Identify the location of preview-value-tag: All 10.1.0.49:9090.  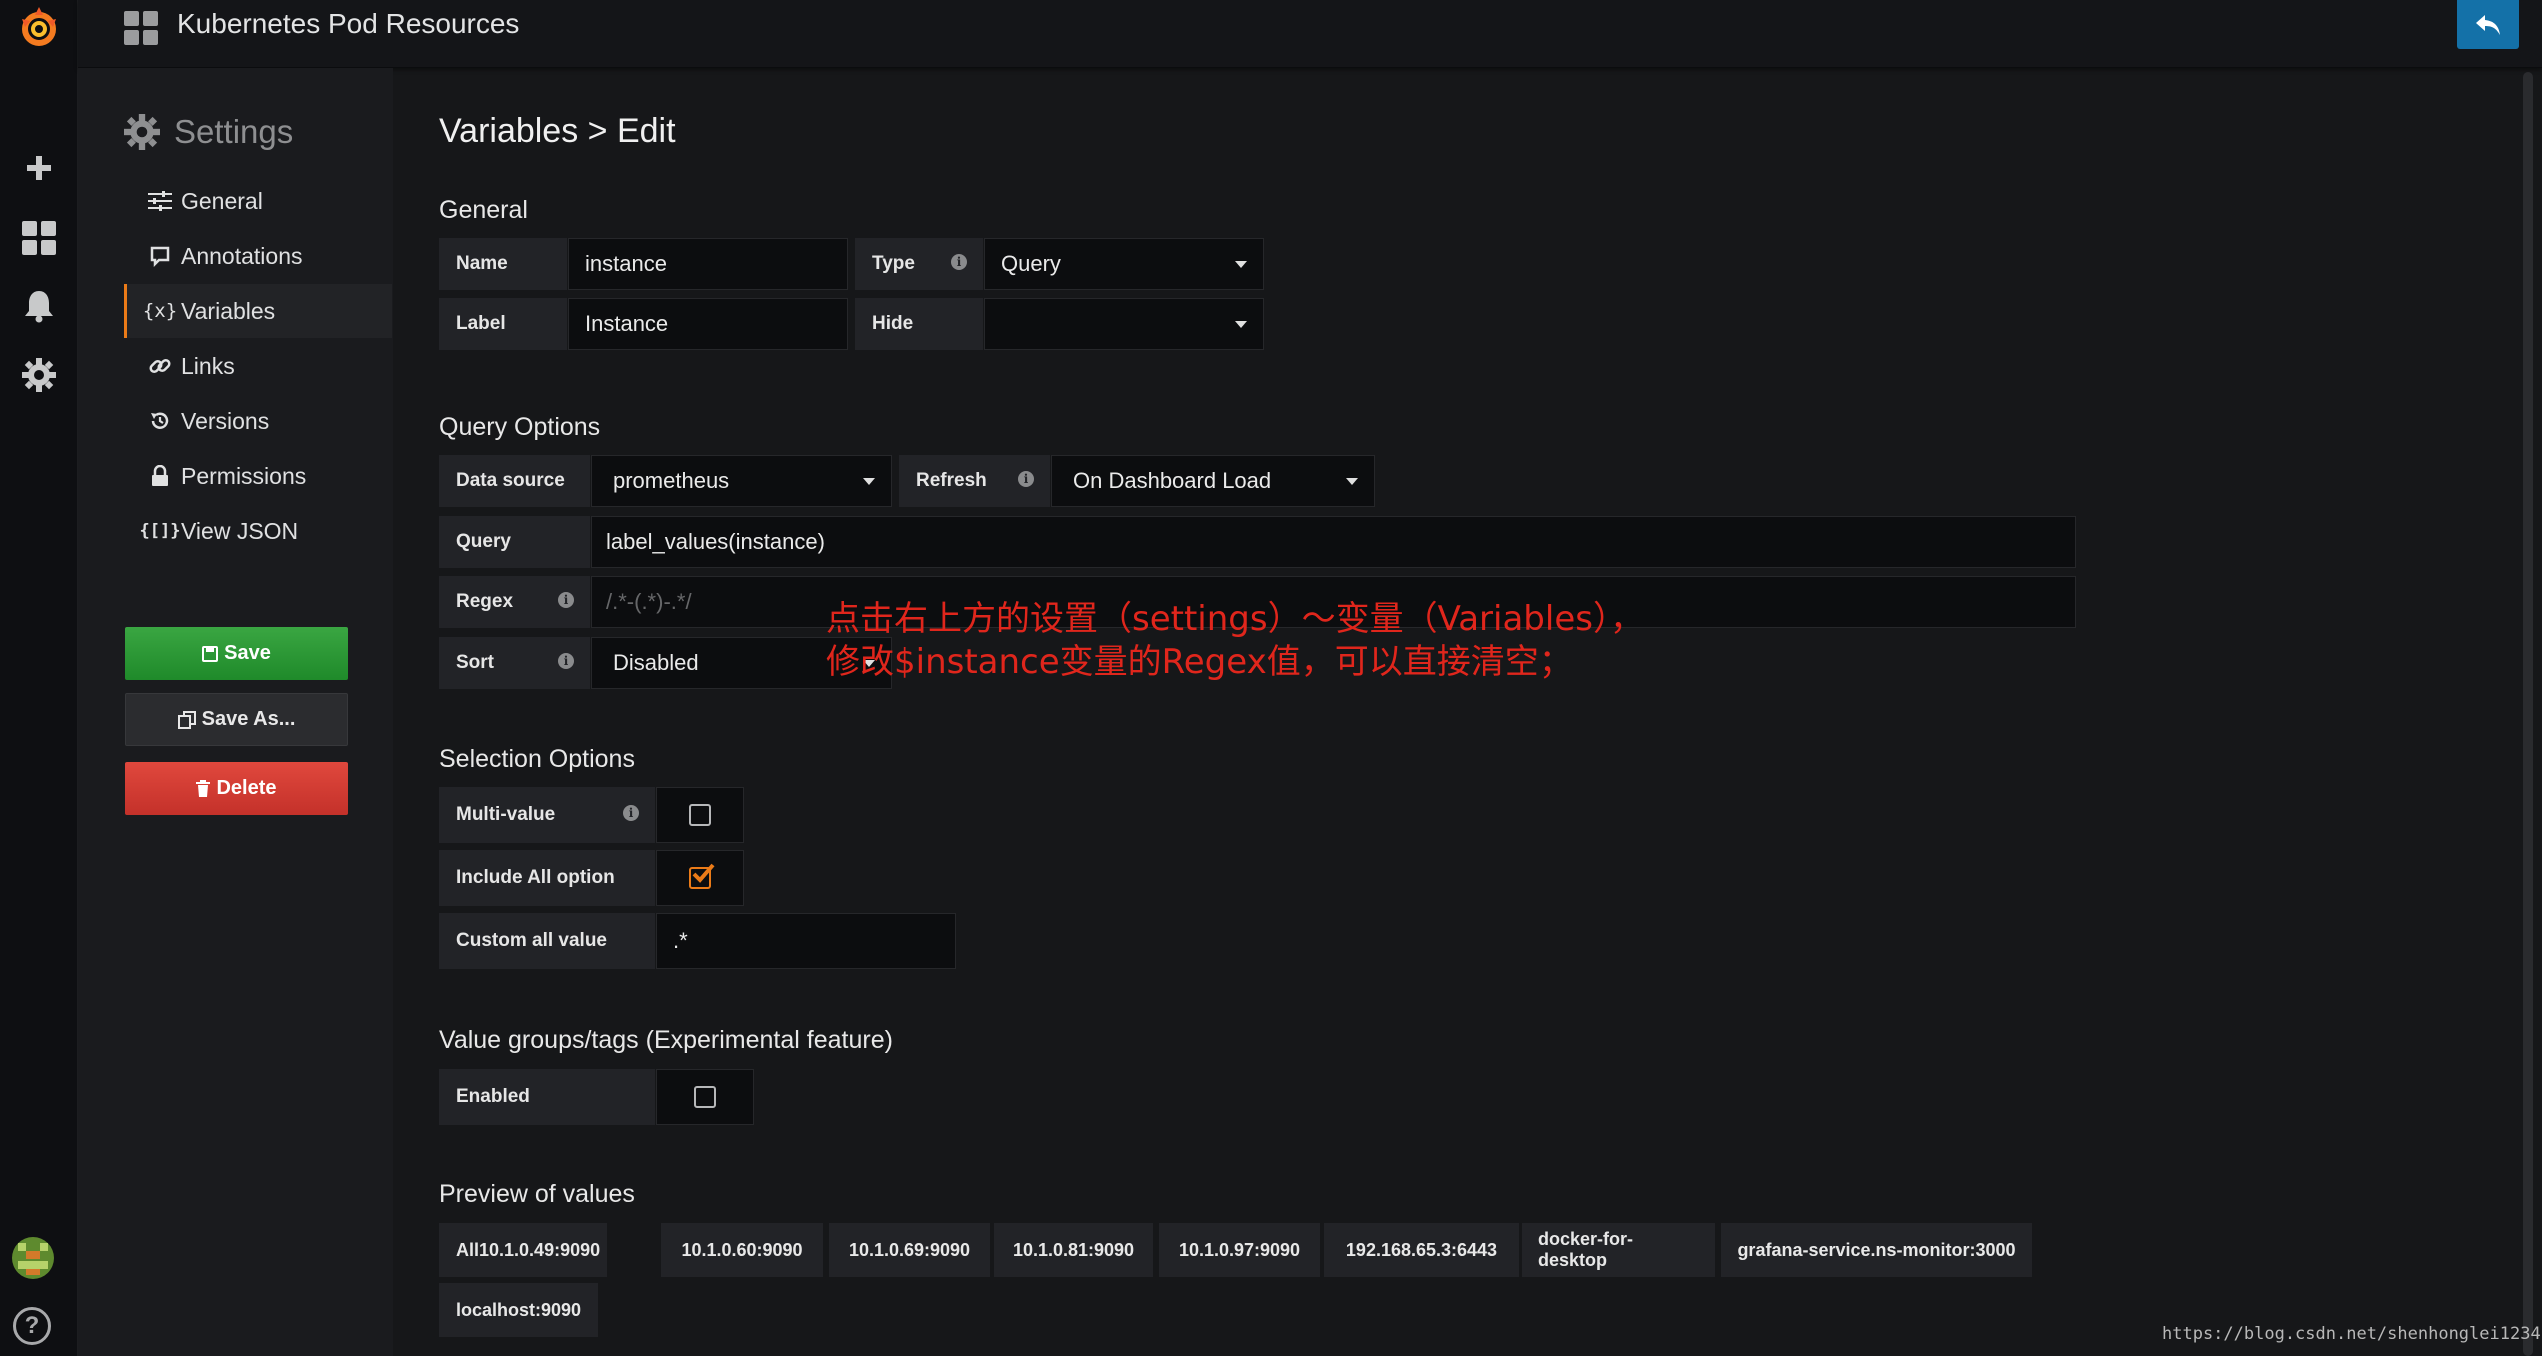
(523, 1250).